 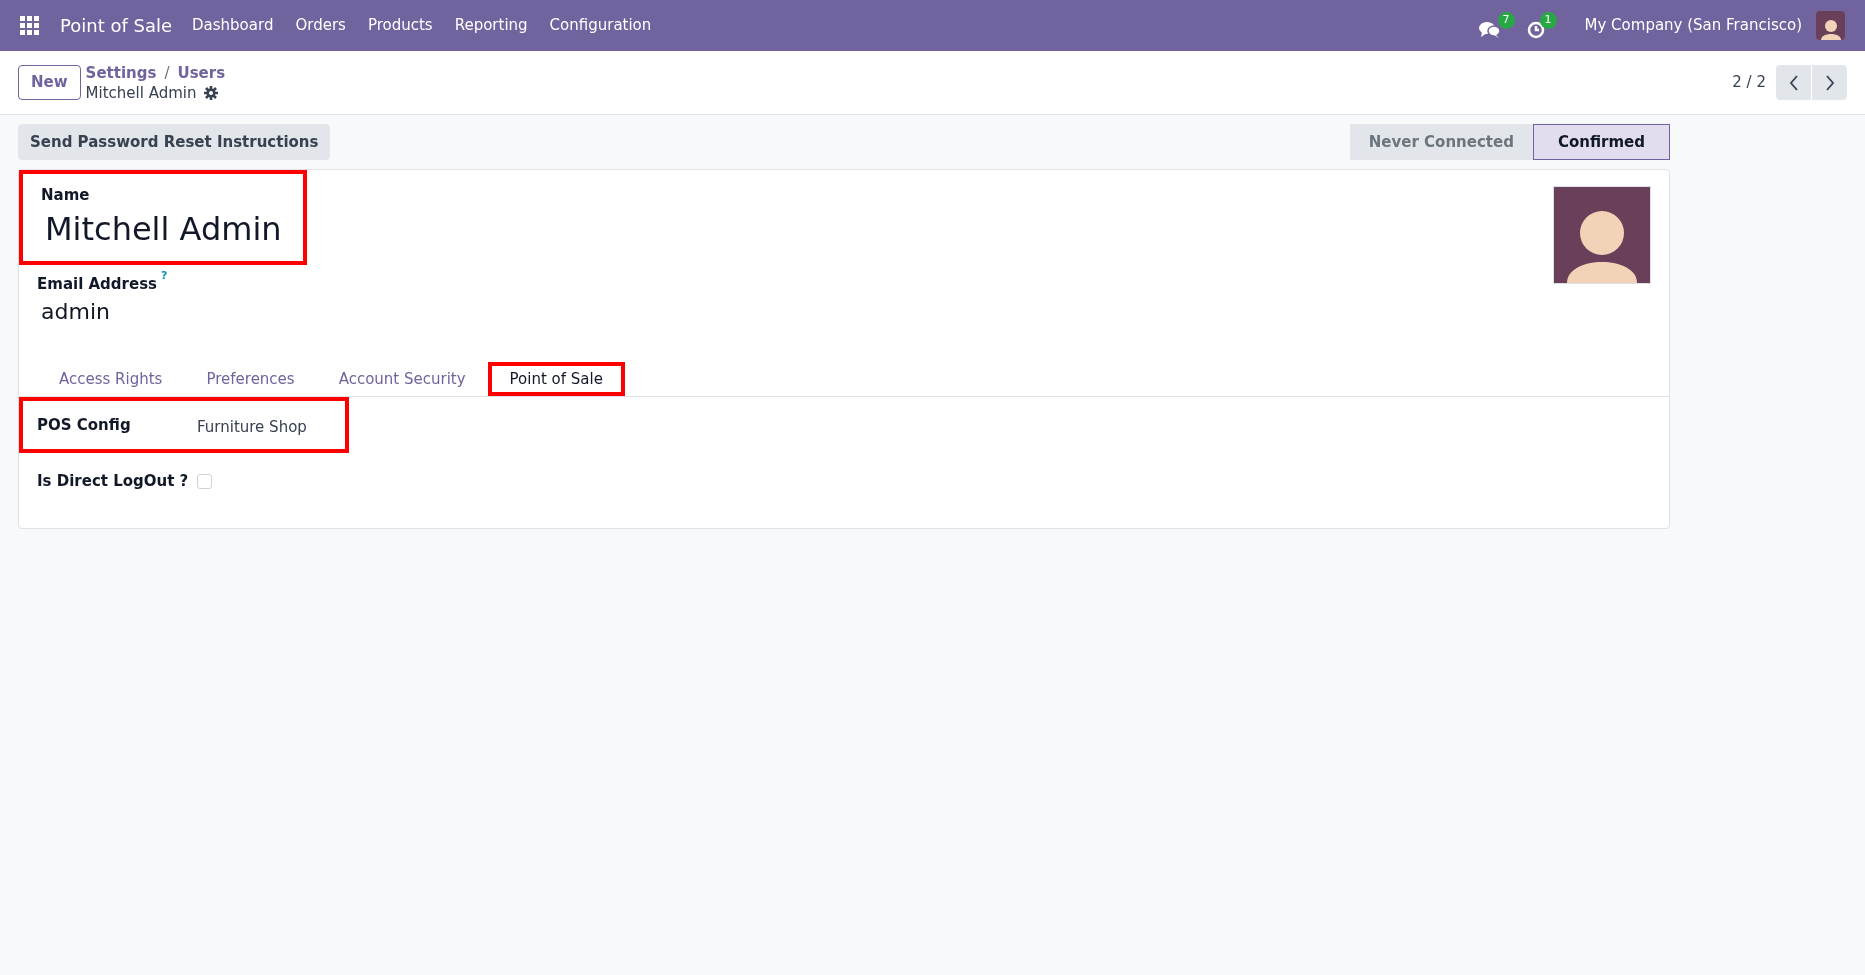 What do you see at coordinates (402, 379) in the screenshot?
I see `tab: Account Security` at bounding box center [402, 379].